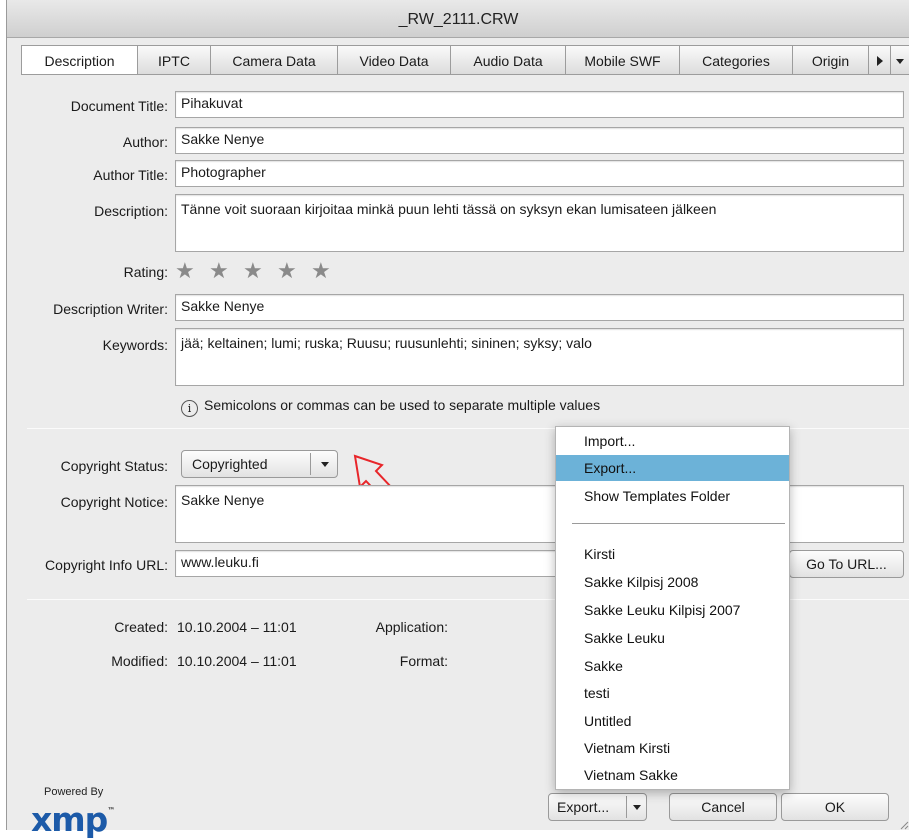 The height and width of the screenshot is (839, 909). I want to click on copyright-status-select: Copyrighted, so click(259, 464).